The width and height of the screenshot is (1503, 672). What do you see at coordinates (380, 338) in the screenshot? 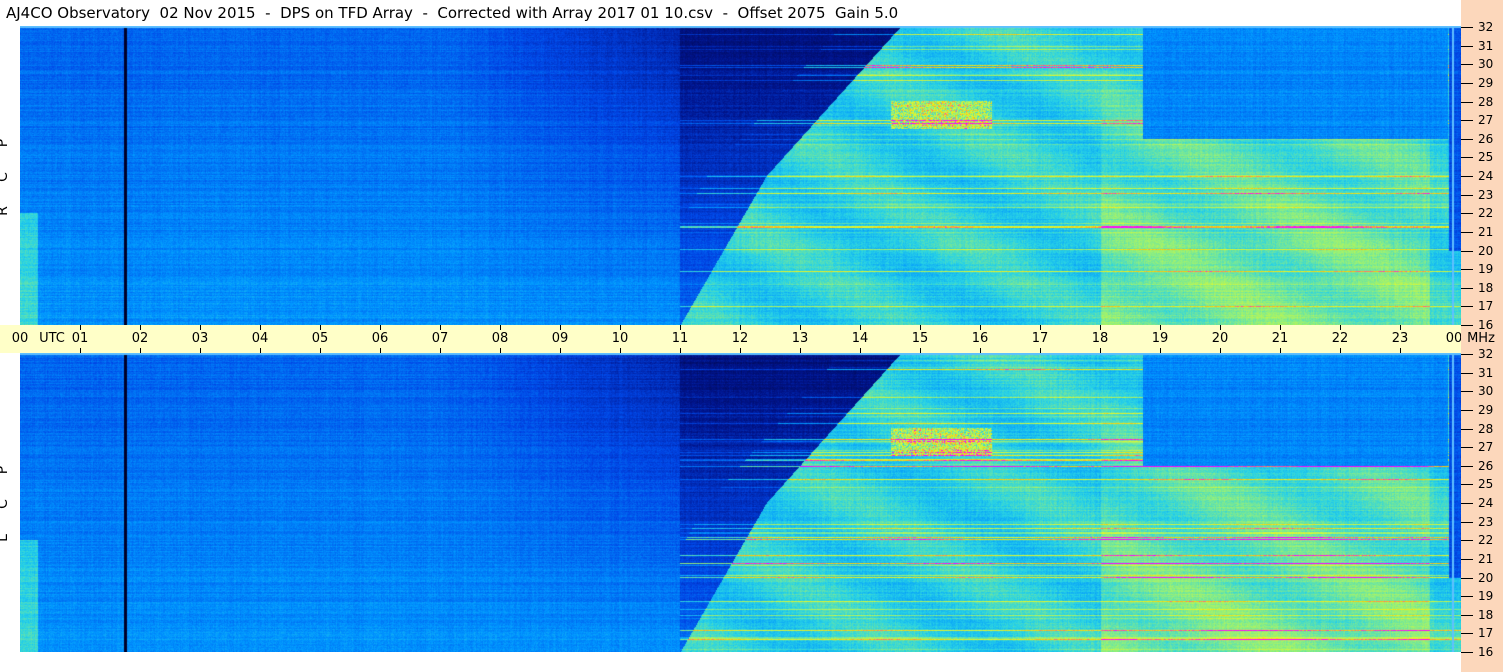
I see `time-tick-label: 06` at bounding box center [380, 338].